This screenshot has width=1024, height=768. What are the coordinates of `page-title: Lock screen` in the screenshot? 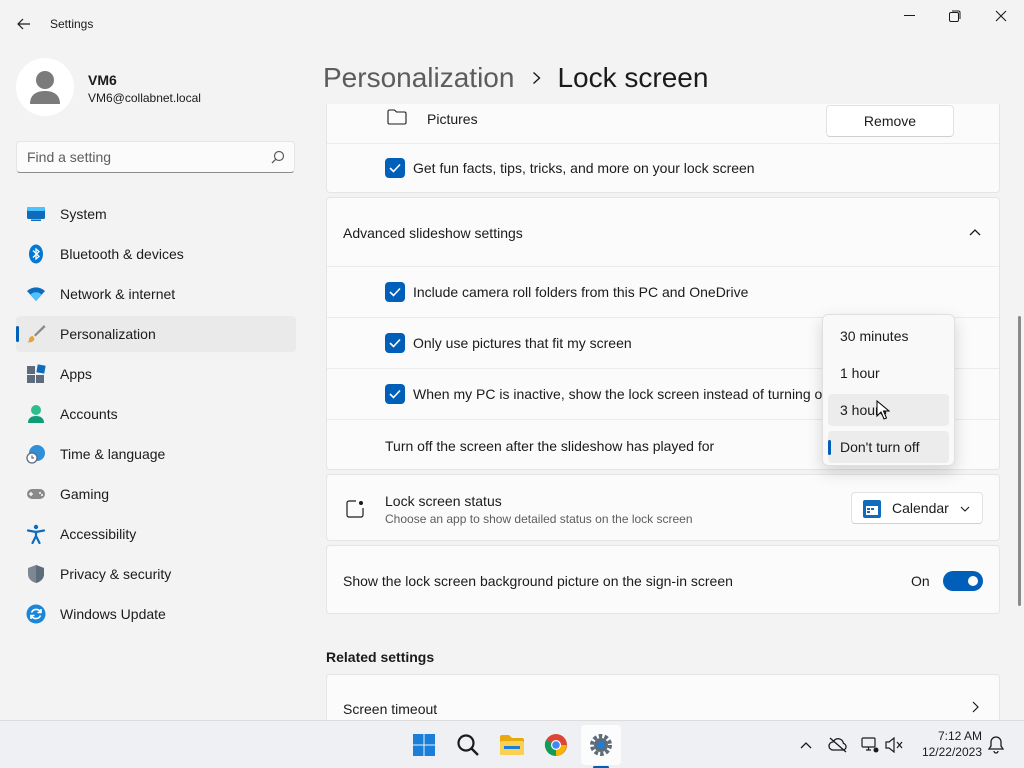 It's located at (633, 77).